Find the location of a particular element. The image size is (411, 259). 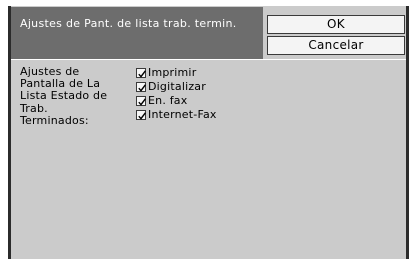

cancel-button: Cancelar is located at coordinates (336, 45).